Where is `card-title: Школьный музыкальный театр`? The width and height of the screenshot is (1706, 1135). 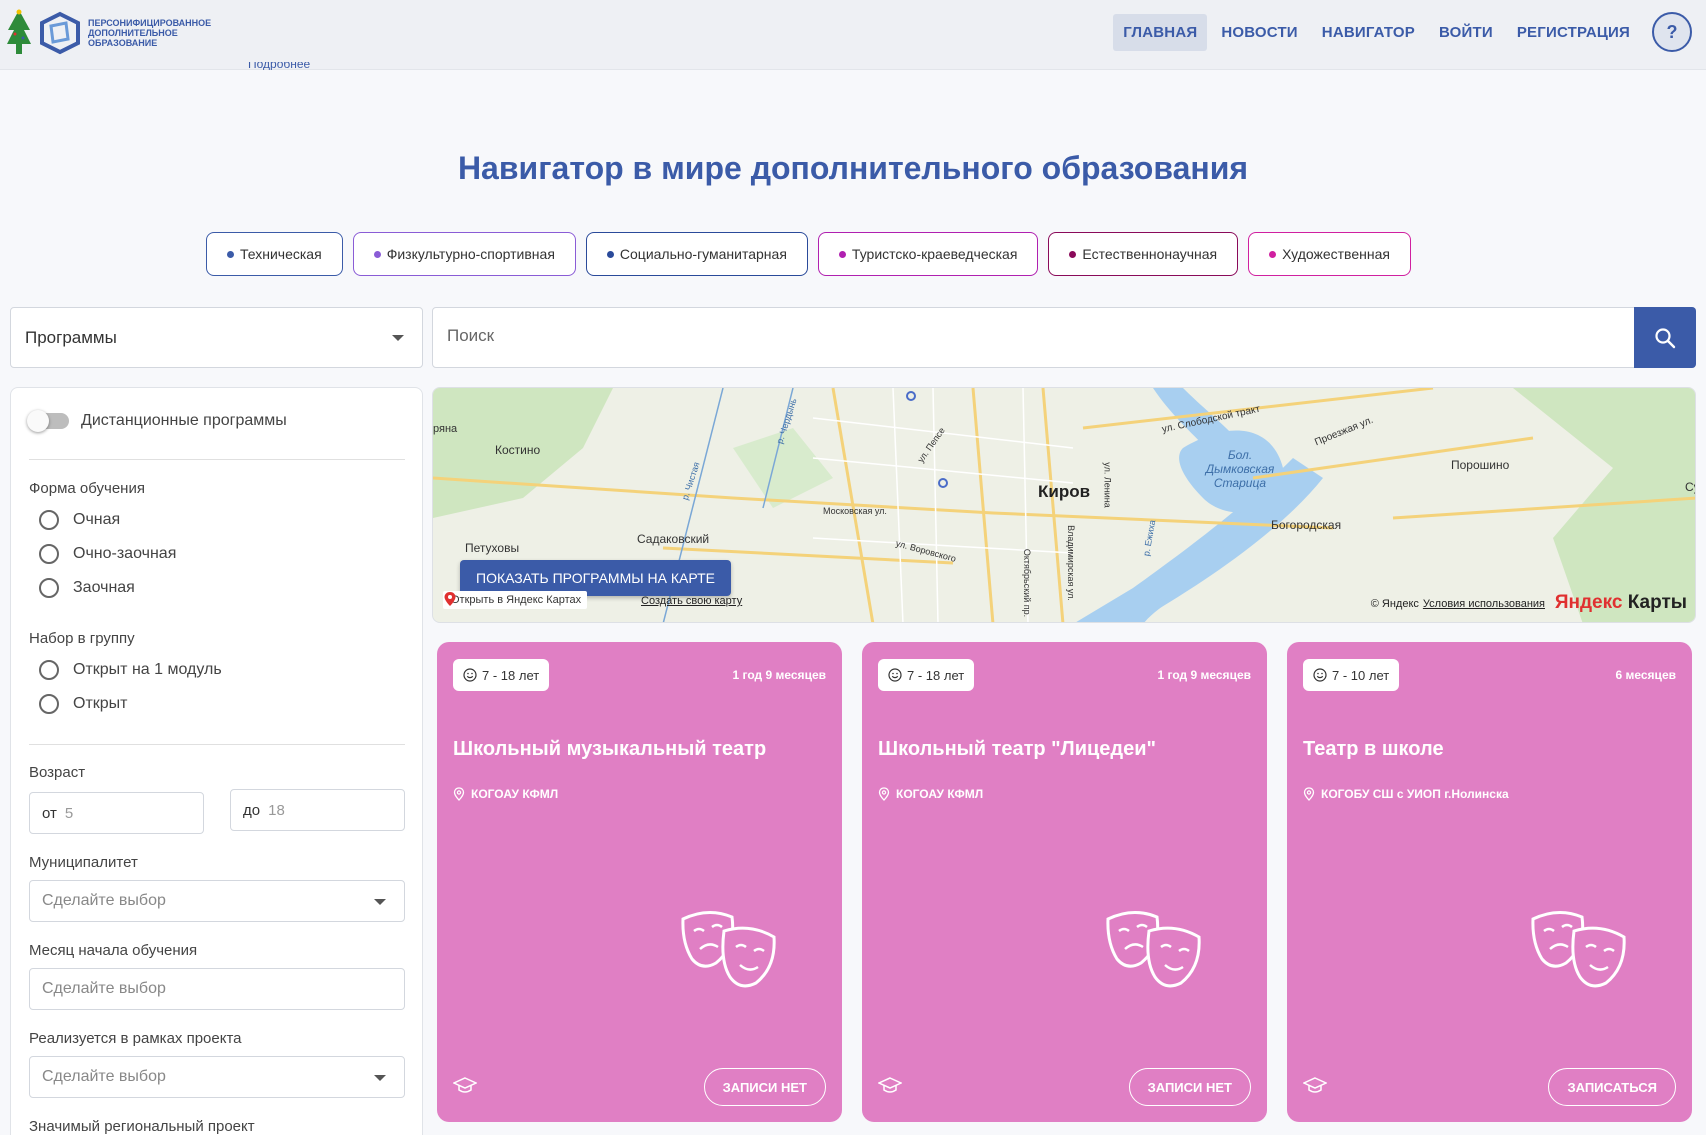
card-title: Школьный музыкальный театр is located at coordinates (640, 749).